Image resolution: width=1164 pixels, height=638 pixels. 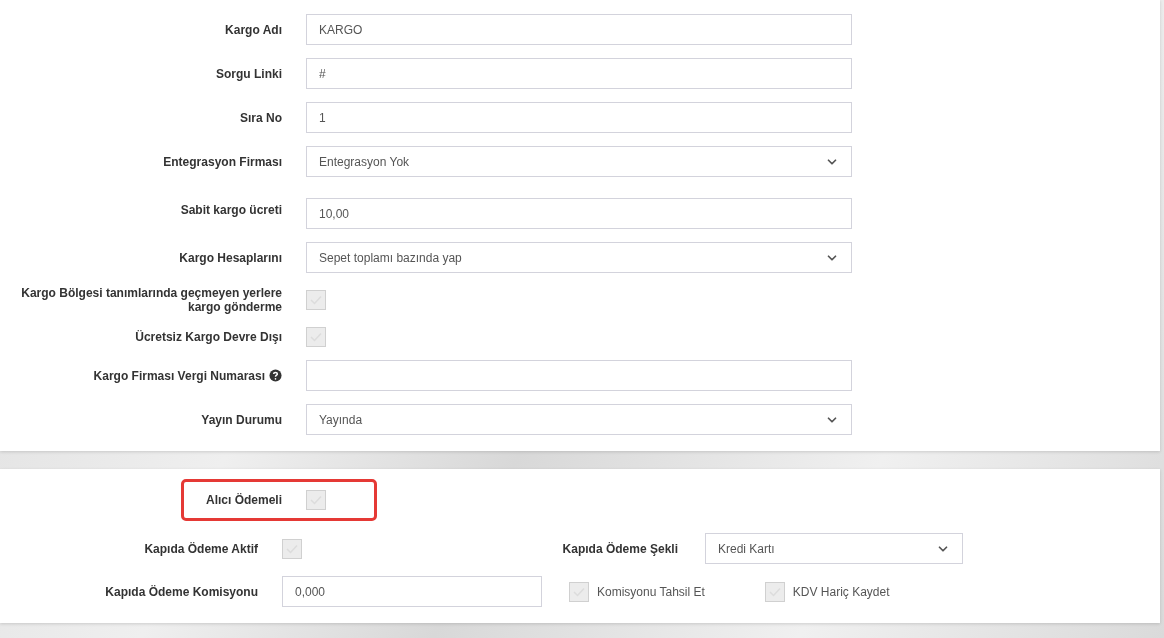 What do you see at coordinates (579, 161) in the screenshot?
I see `select-field: Entegrasyon Yok` at bounding box center [579, 161].